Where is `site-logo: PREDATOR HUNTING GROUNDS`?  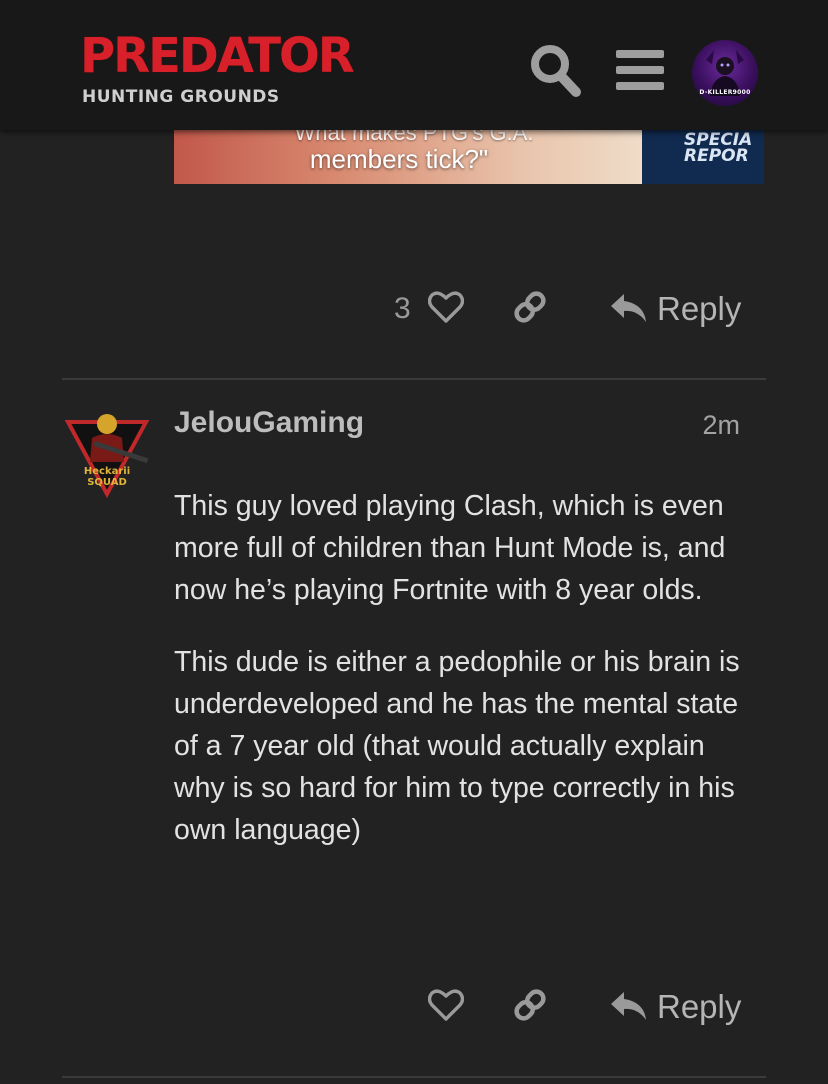 site-logo: PREDATOR HUNTING GROUNDS is located at coordinates (217, 69).